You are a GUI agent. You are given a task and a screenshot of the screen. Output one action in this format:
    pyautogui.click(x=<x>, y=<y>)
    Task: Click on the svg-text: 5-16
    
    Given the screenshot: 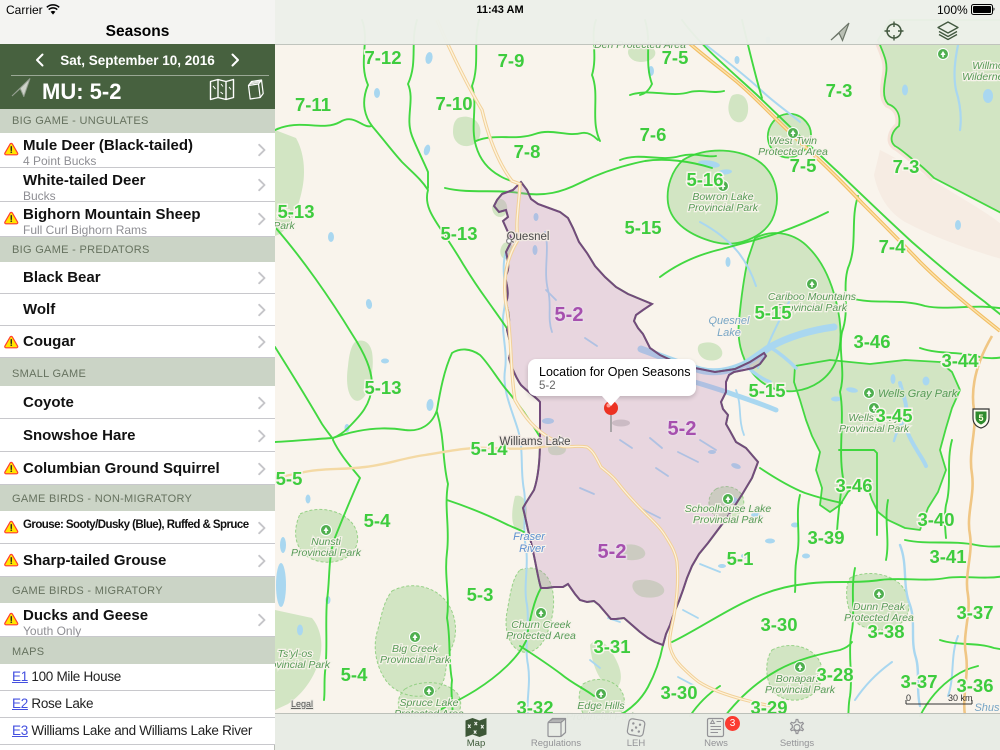 What is the action you would take?
    pyautogui.click(x=704, y=179)
    